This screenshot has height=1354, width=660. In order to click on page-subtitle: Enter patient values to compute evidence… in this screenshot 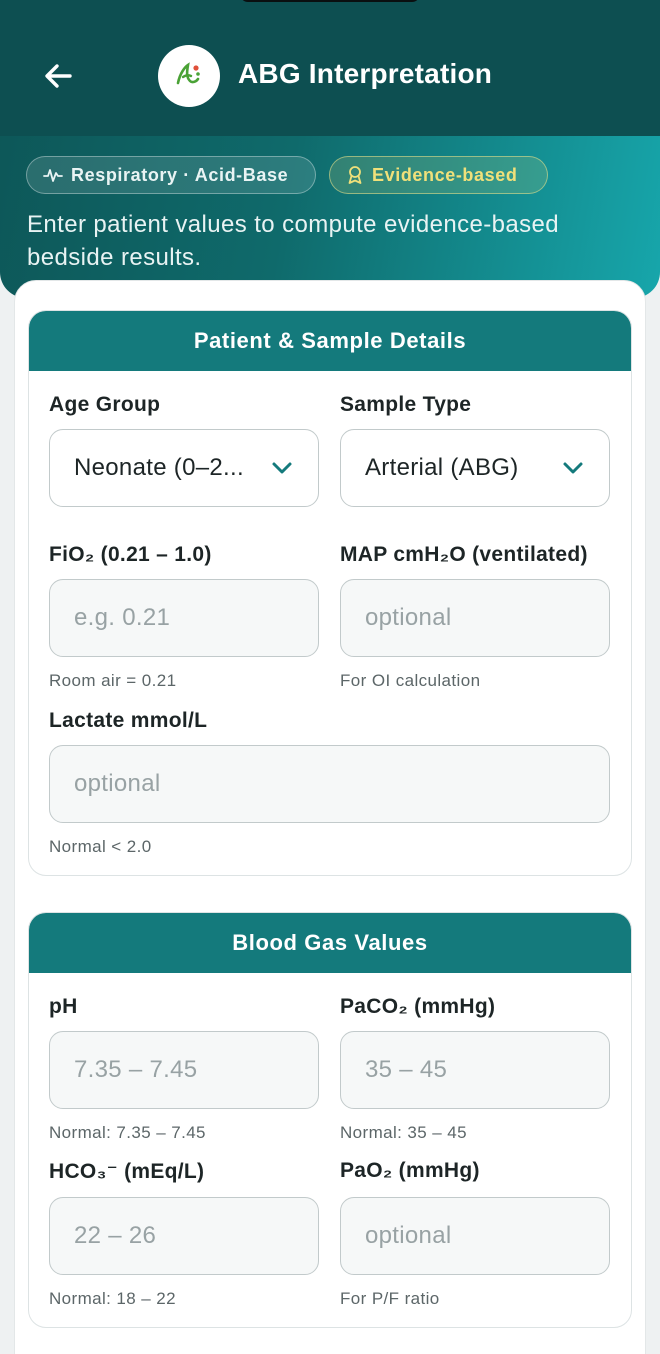, I will do `click(293, 241)`.